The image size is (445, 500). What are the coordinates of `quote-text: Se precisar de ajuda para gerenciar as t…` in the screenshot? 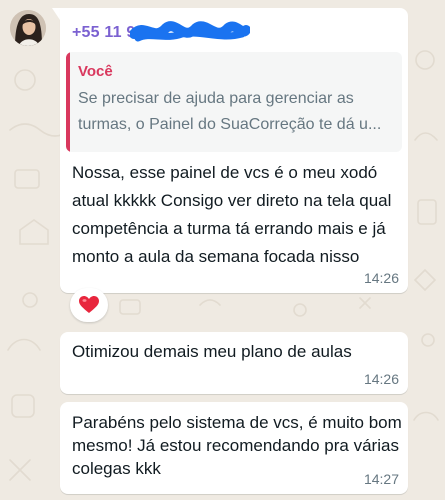 It's located at (230, 111).